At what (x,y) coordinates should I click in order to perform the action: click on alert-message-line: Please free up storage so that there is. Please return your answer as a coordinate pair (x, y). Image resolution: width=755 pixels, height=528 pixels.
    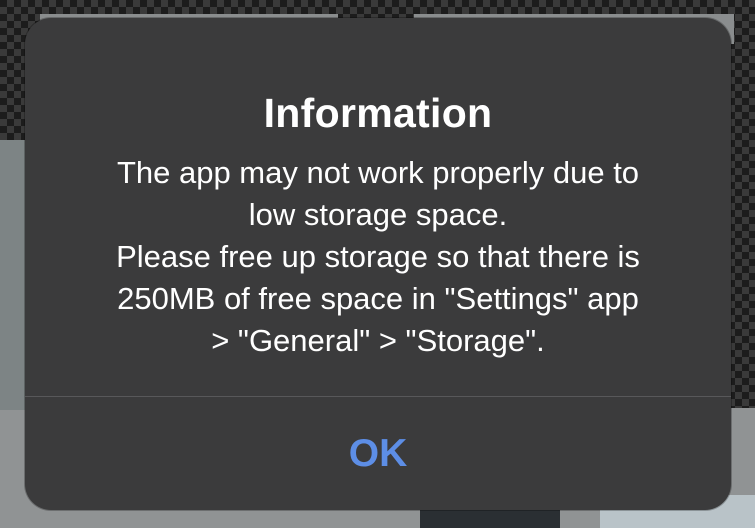
    Looking at the image, I should click on (378, 256).